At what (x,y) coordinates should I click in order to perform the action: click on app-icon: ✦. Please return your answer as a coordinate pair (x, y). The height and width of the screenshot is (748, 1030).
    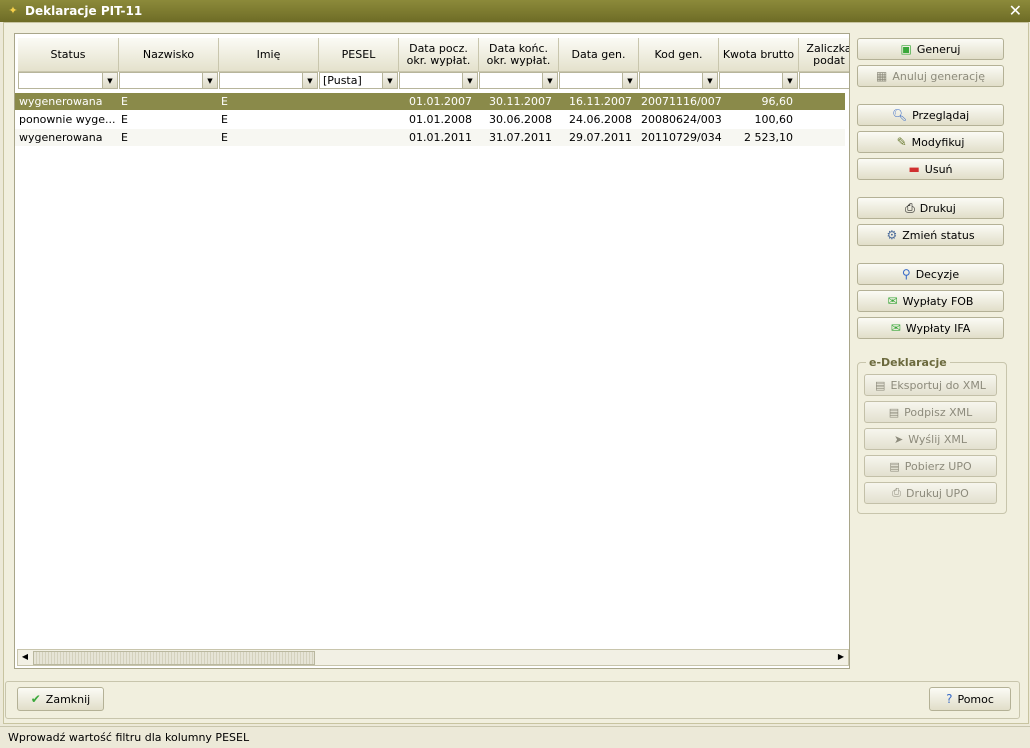
    Looking at the image, I should click on (13, 10).